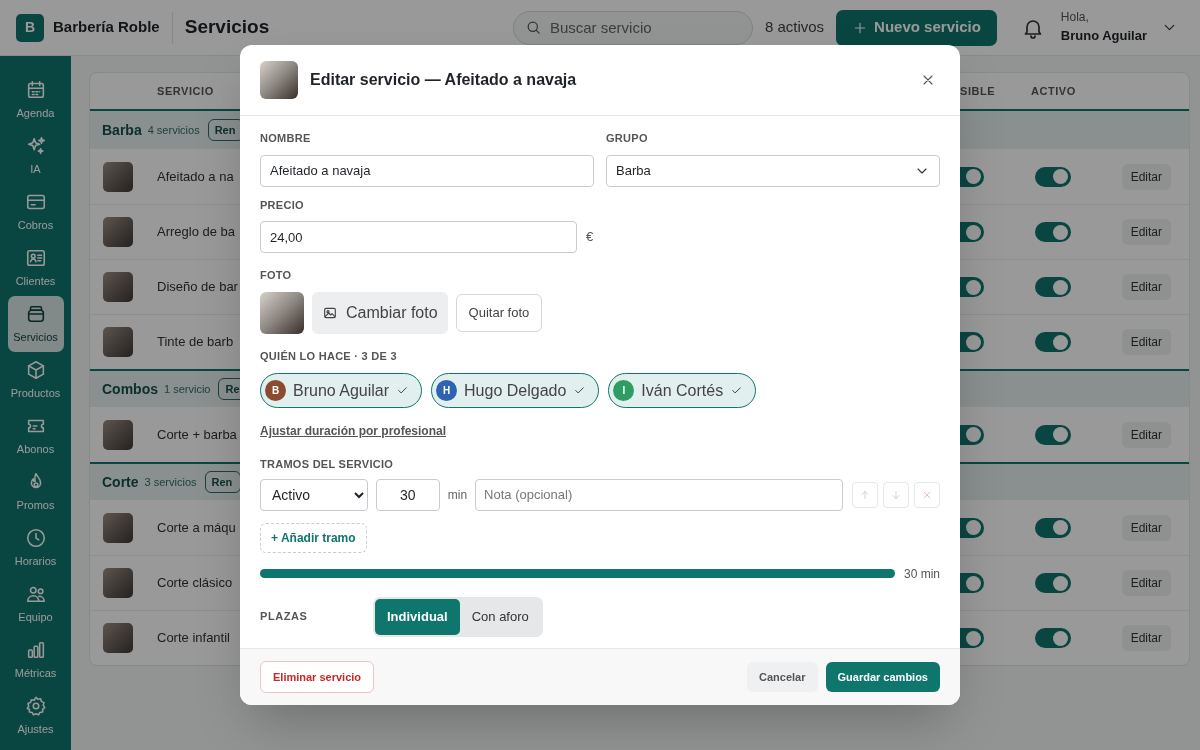 The image size is (1200, 750). What do you see at coordinates (120, 482) in the screenshot?
I see `group-name: Corte` at bounding box center [120, 482].